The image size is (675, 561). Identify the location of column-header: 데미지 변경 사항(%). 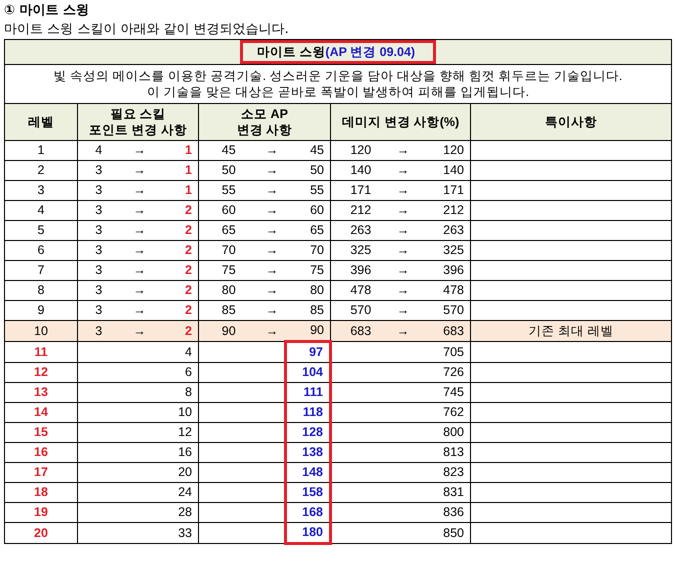
(400, 122).